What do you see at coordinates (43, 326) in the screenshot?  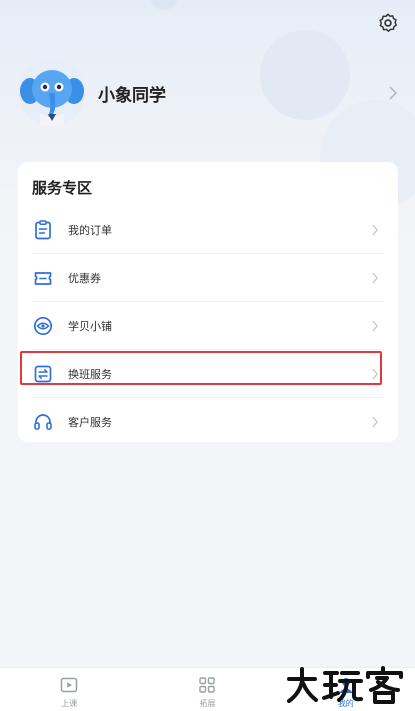 I see `eye-shop-icon` at bounding box center [43, 326].